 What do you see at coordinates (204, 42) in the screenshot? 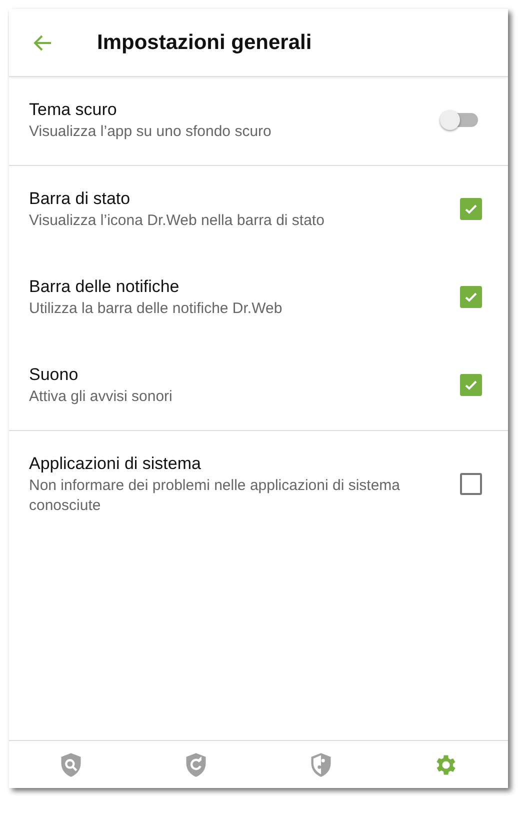
I see `screen-title: Impostazioni generali` at bounding box center [204, 42].